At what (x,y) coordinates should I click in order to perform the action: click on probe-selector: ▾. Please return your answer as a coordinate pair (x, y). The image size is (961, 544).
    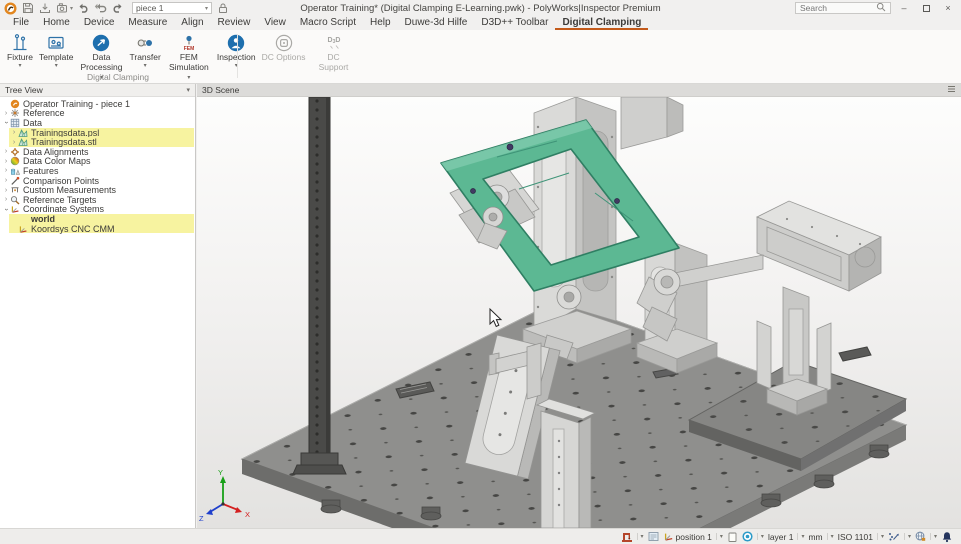
    Looking at the image, I should click on (753, 536).